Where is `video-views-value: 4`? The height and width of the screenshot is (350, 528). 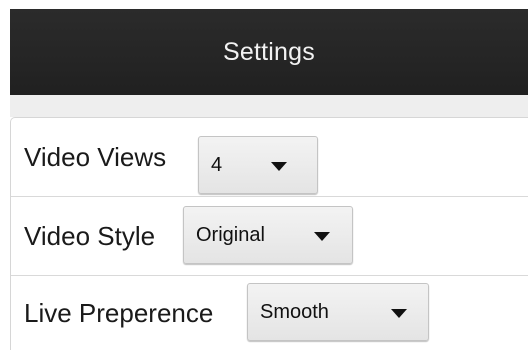
video-views-value: 4 is located at coordinates (217, 164).